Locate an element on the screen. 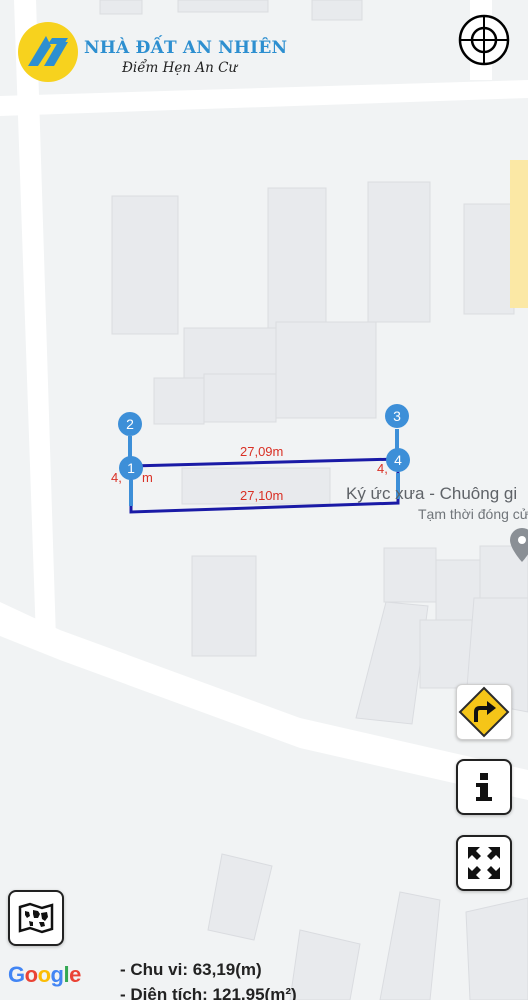 Image resolution: width=528 pixels, height=1000 pixels. logo-icon is located at coordinates (48, 52).